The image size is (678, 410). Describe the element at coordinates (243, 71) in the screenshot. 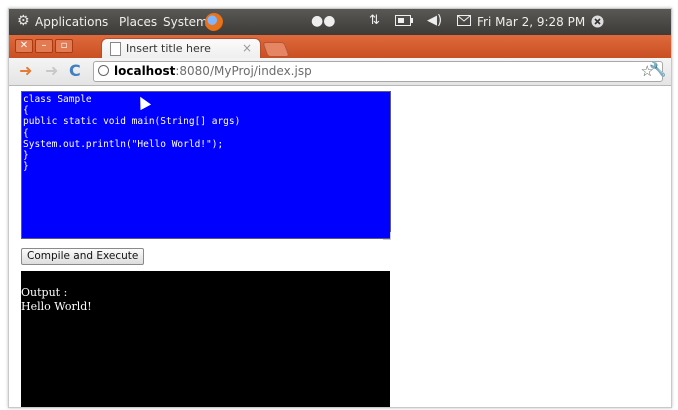

I see `url-path: :8080/MyProj/index.jsp` at that location.